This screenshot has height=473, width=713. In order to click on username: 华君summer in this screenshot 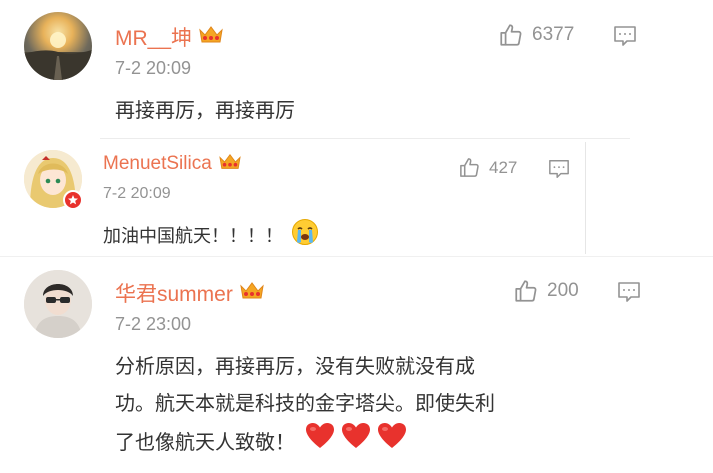, I will do `click(174, 293)`.